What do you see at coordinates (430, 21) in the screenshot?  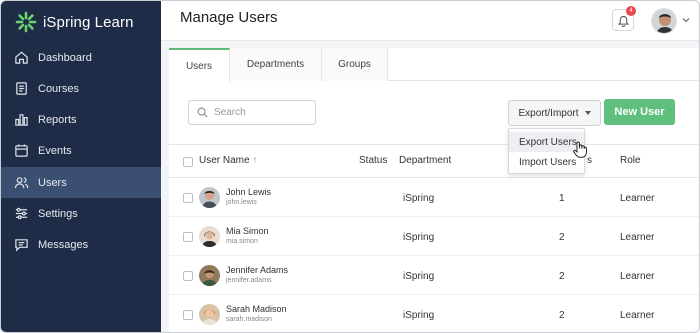 I see `top-header: Manage Users 4` at bounding box center [430, 21].